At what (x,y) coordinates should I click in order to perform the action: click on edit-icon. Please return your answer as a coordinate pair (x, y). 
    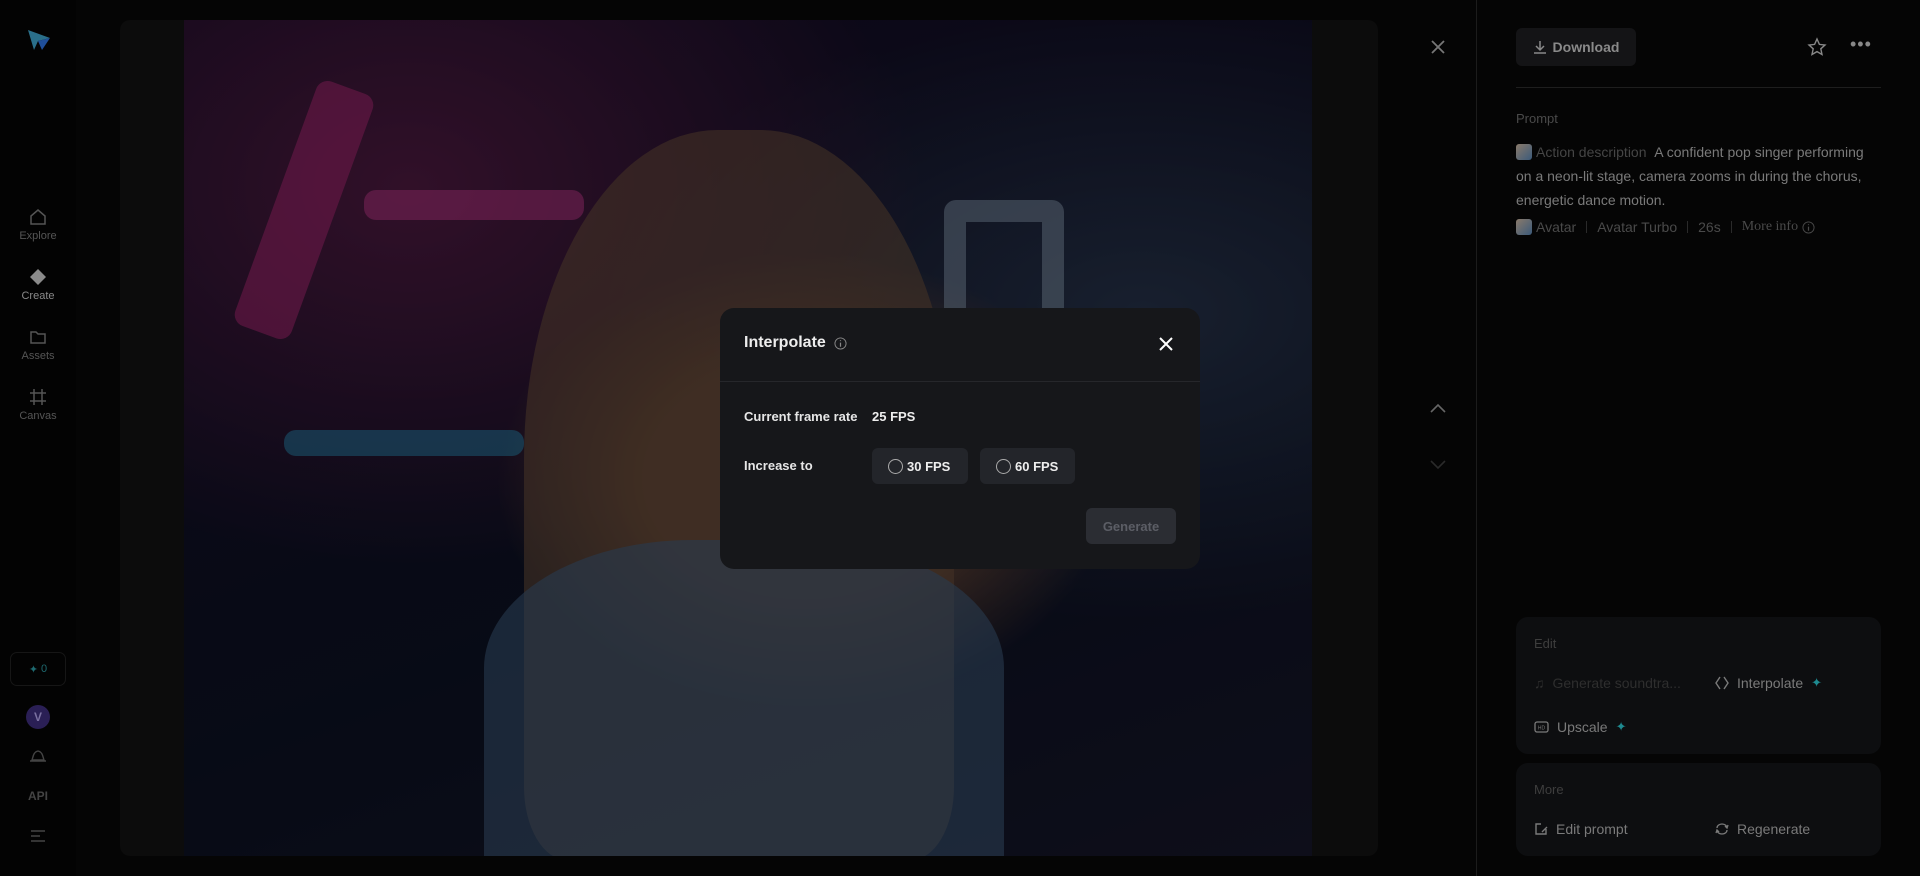
    Looking at the image, I should click on (1541, 829).